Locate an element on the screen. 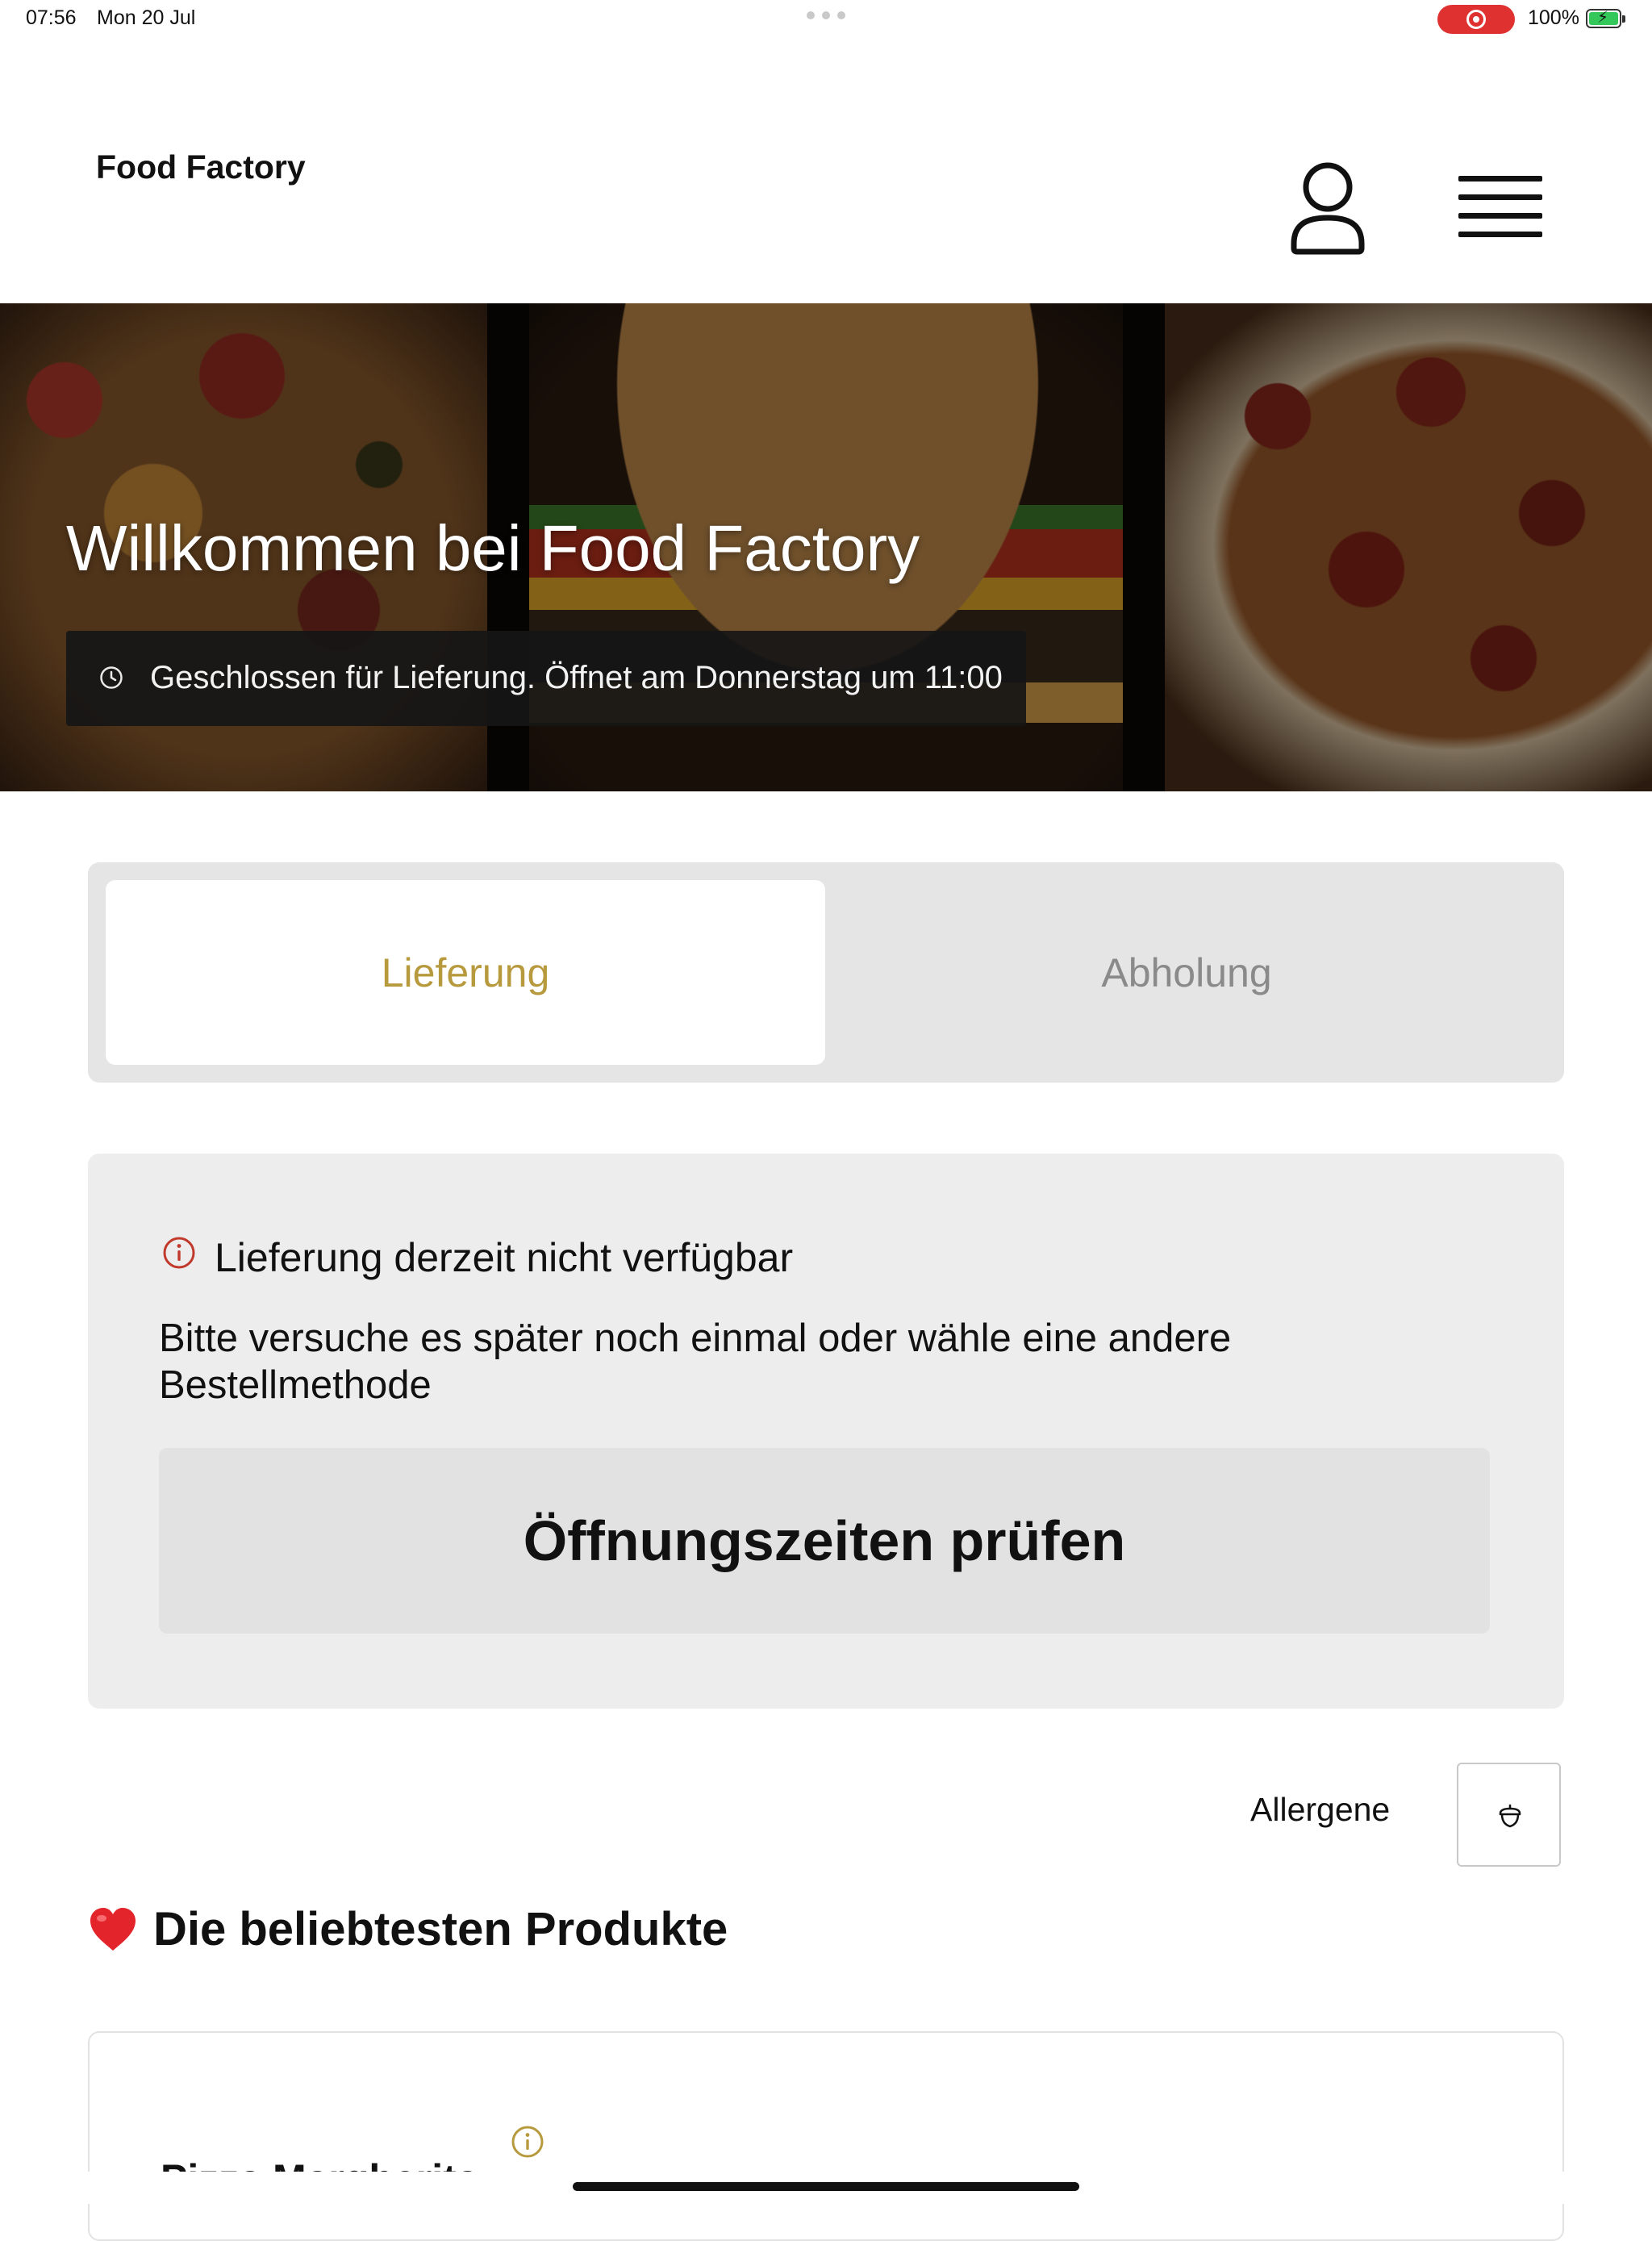 This screenshot has height=2241, width=1652. hamburger-menu-icon is located at coordinates (1500, 208).